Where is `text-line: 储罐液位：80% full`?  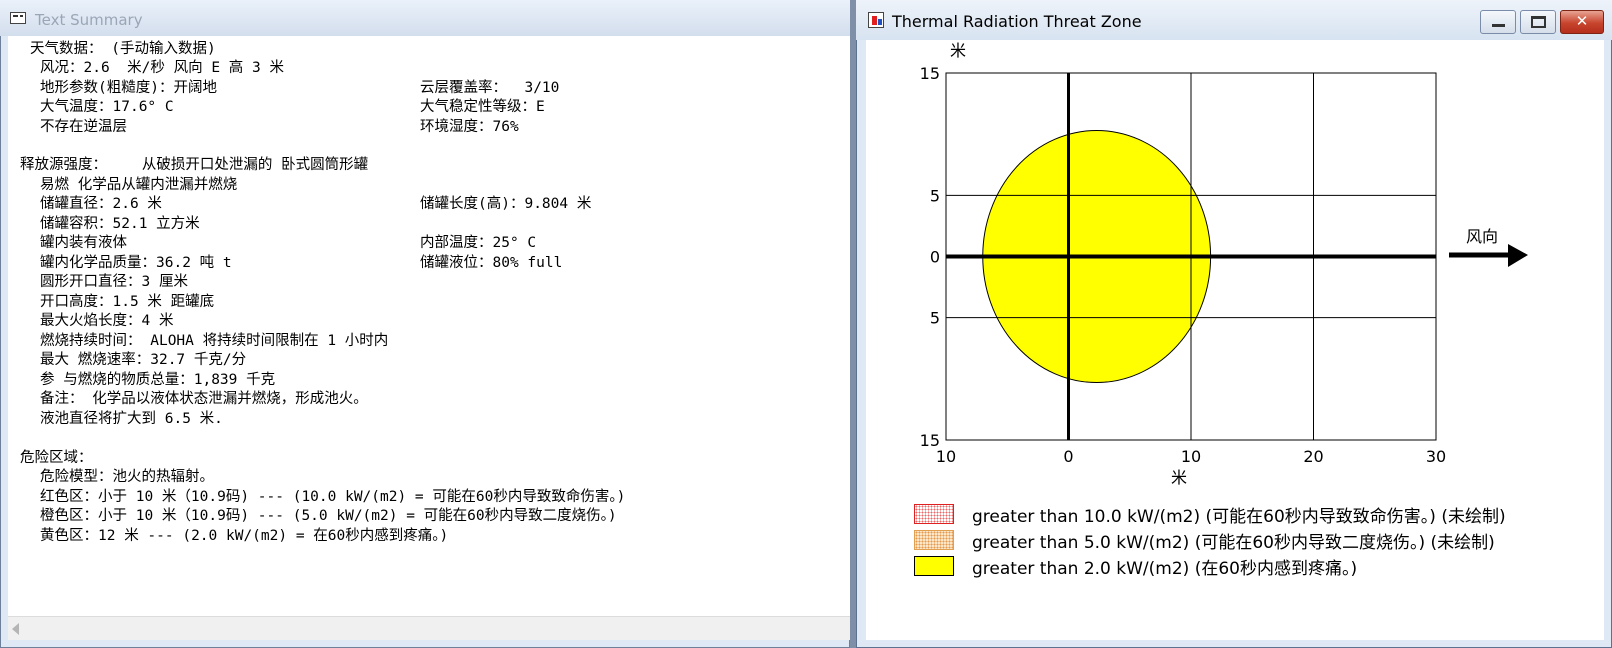
text-line: 储罐液位：80% full is located at coordinates (491, 263).